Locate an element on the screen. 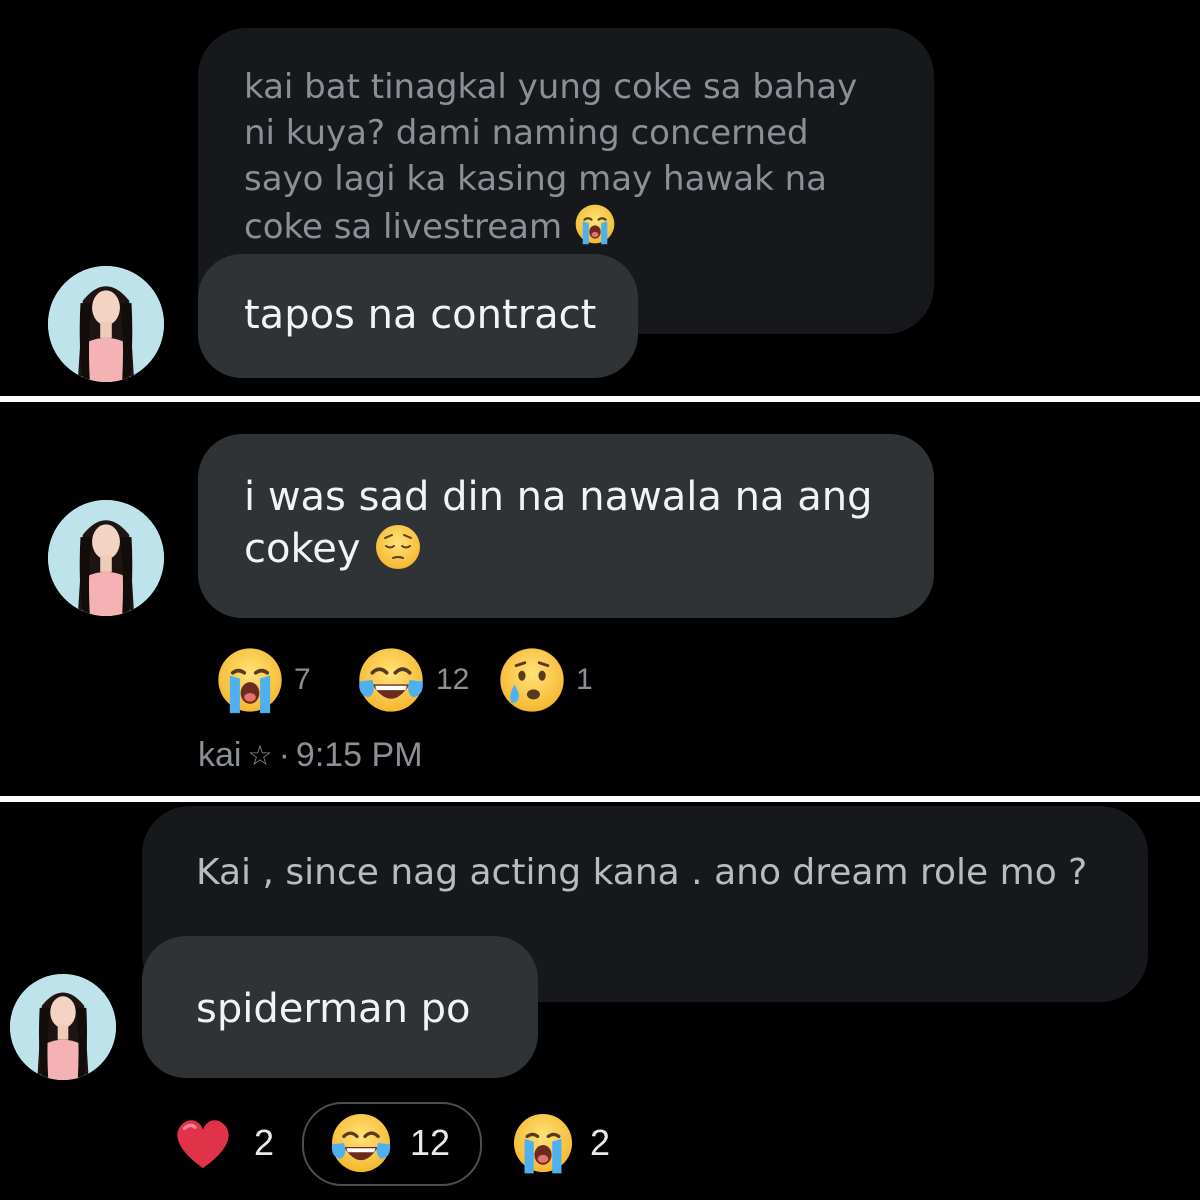 The height and width of the screenshot is (1200, 1200). reaction-heart: 2 is located at coordinates (222, 1143).